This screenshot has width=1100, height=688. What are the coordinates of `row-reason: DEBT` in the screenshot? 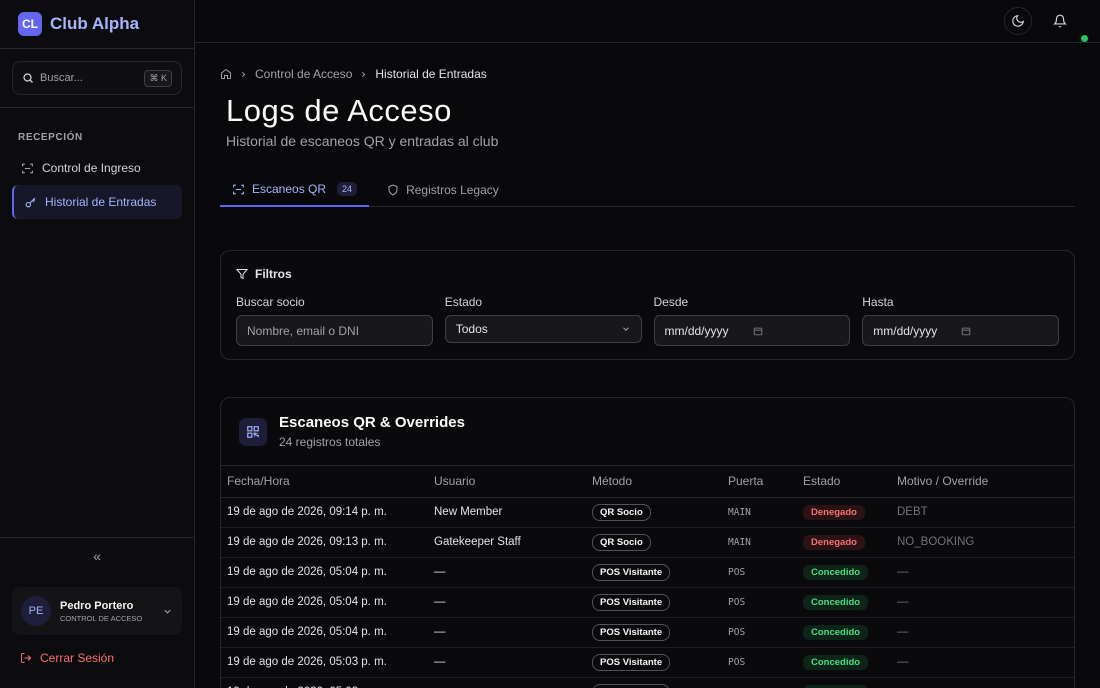 It's located at (982, 512).